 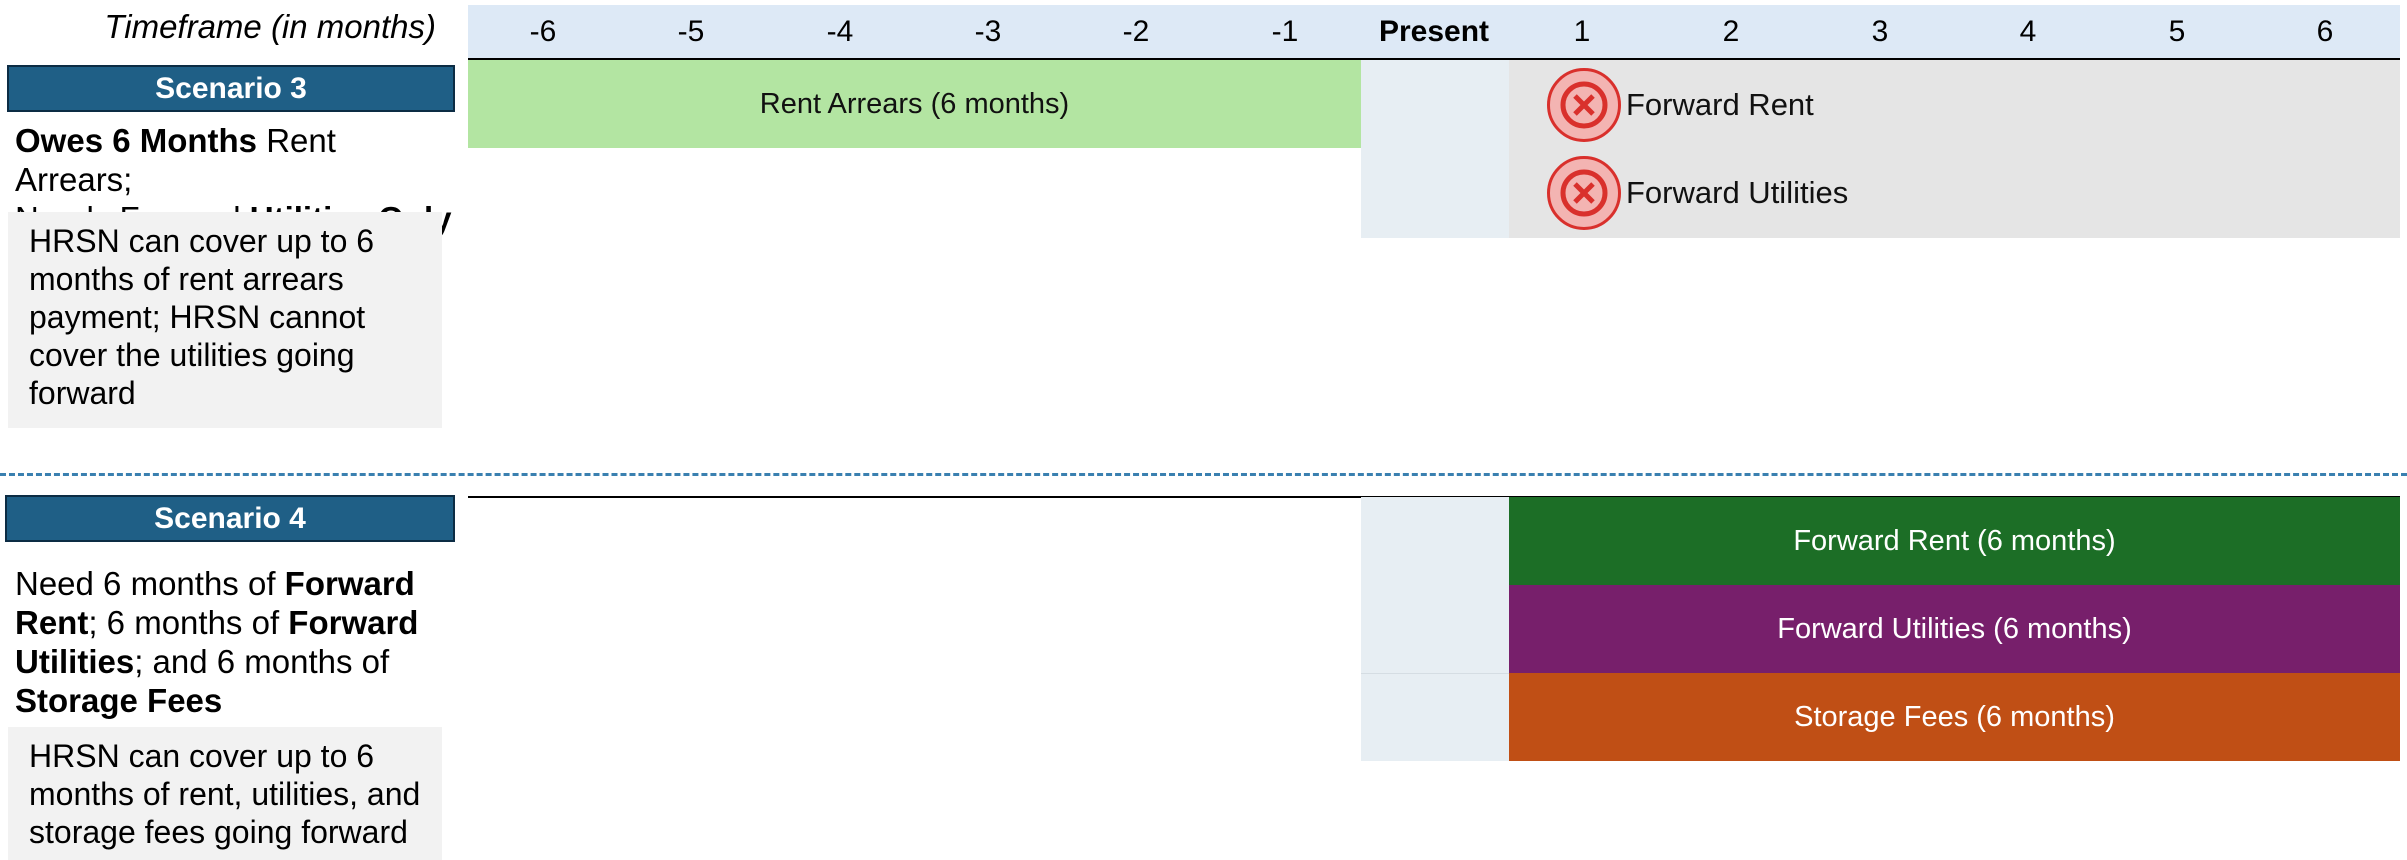 I want to click on scenario-4-header: Scenario 4, so click(x=230, y=518).